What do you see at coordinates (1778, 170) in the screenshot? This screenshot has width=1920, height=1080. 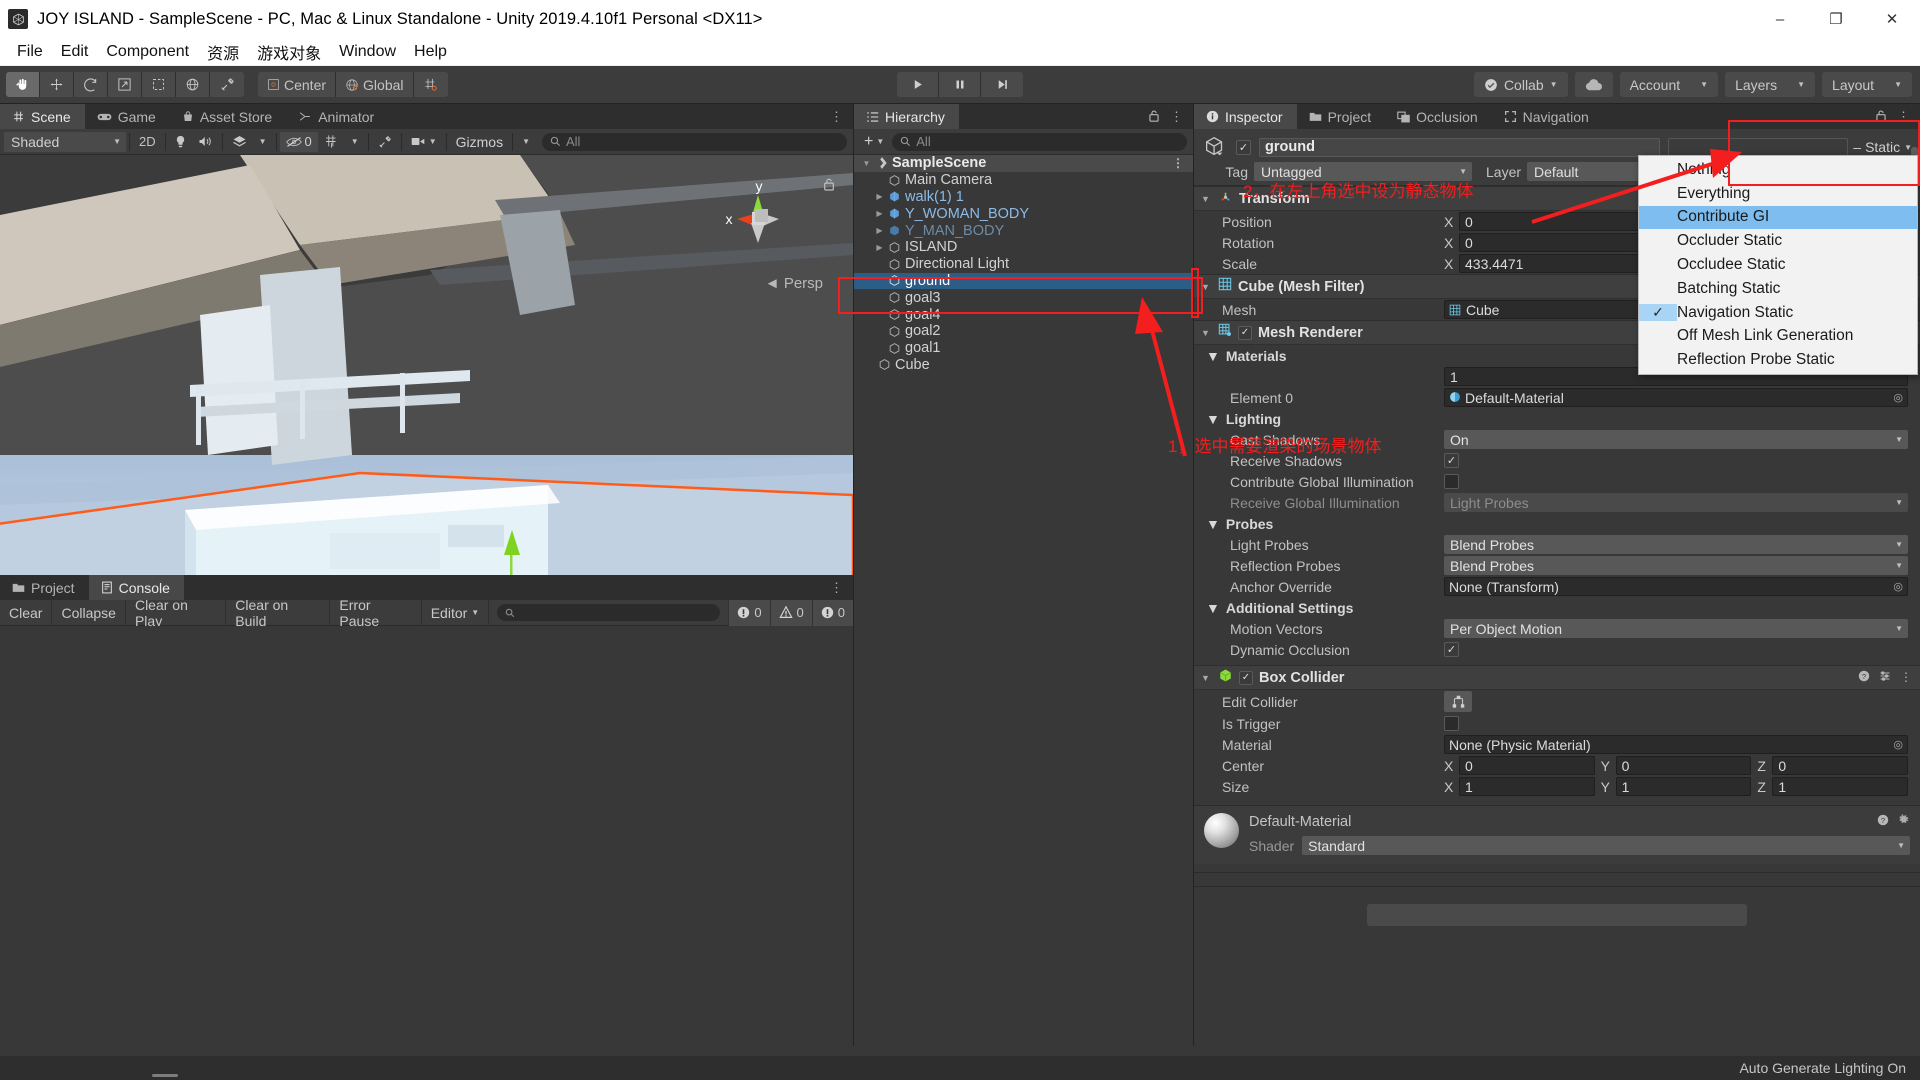 I see `static-menu-item-nothing: Nothing` at bounding box center [1778, 170].